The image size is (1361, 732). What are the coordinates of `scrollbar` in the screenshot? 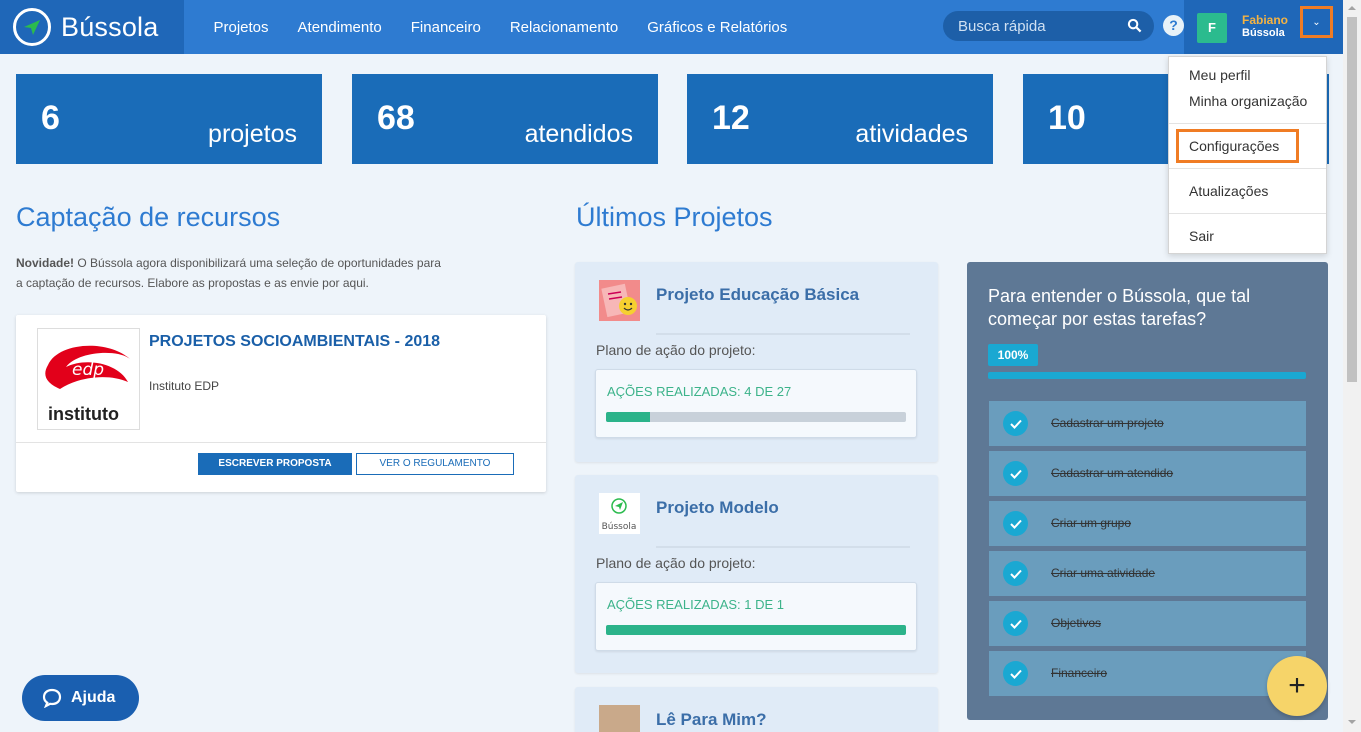 It's located at (1352, 366).